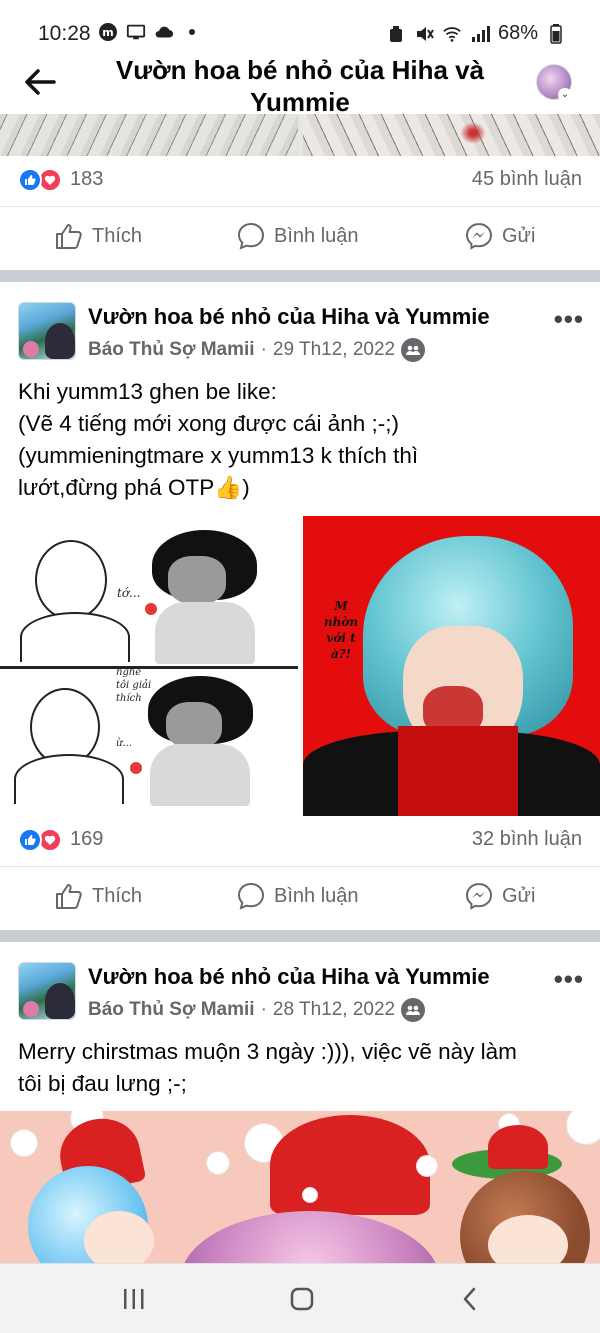 This screenshot has width=600, height=1333. I want to click on system-navigation-bar, so click(300, 1298).